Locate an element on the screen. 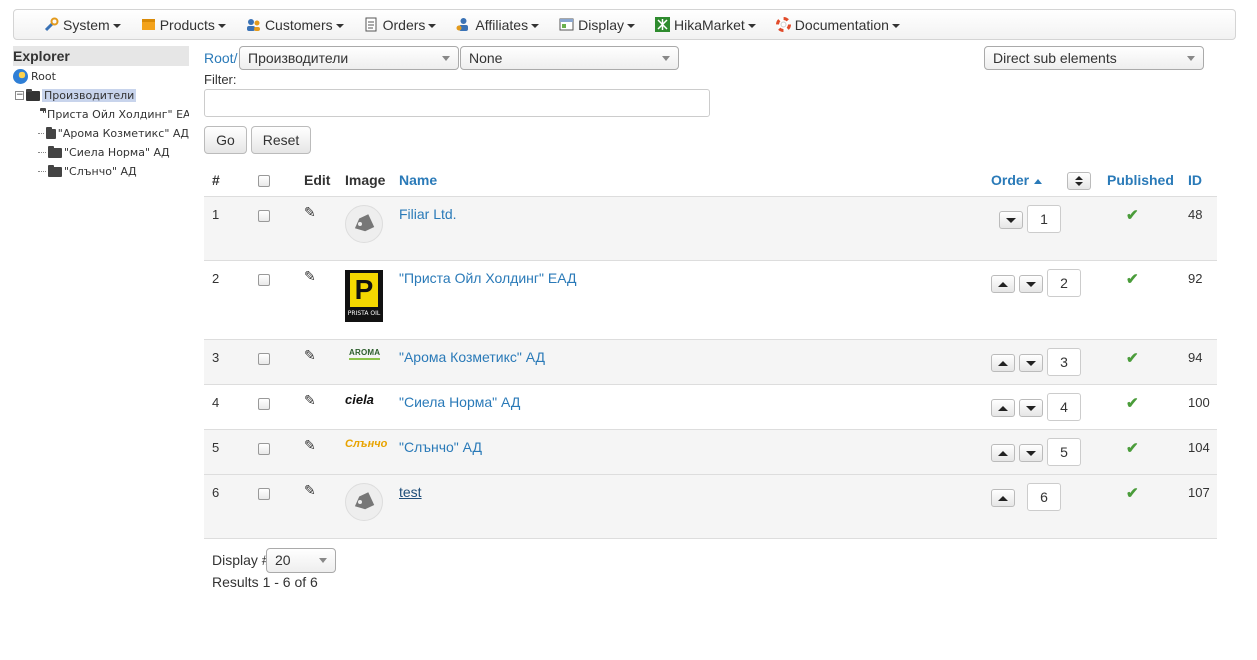 The image size is (1257, 660). menu-documentation-label: Documentation is located at coordinates (841, 24).